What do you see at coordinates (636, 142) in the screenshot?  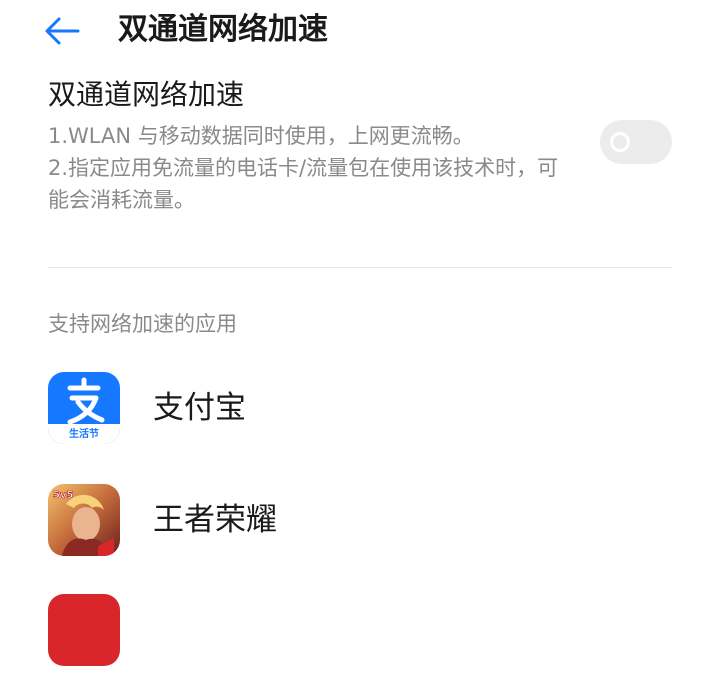 I see `acceleration-toggle` at bounding box center [636, 142].